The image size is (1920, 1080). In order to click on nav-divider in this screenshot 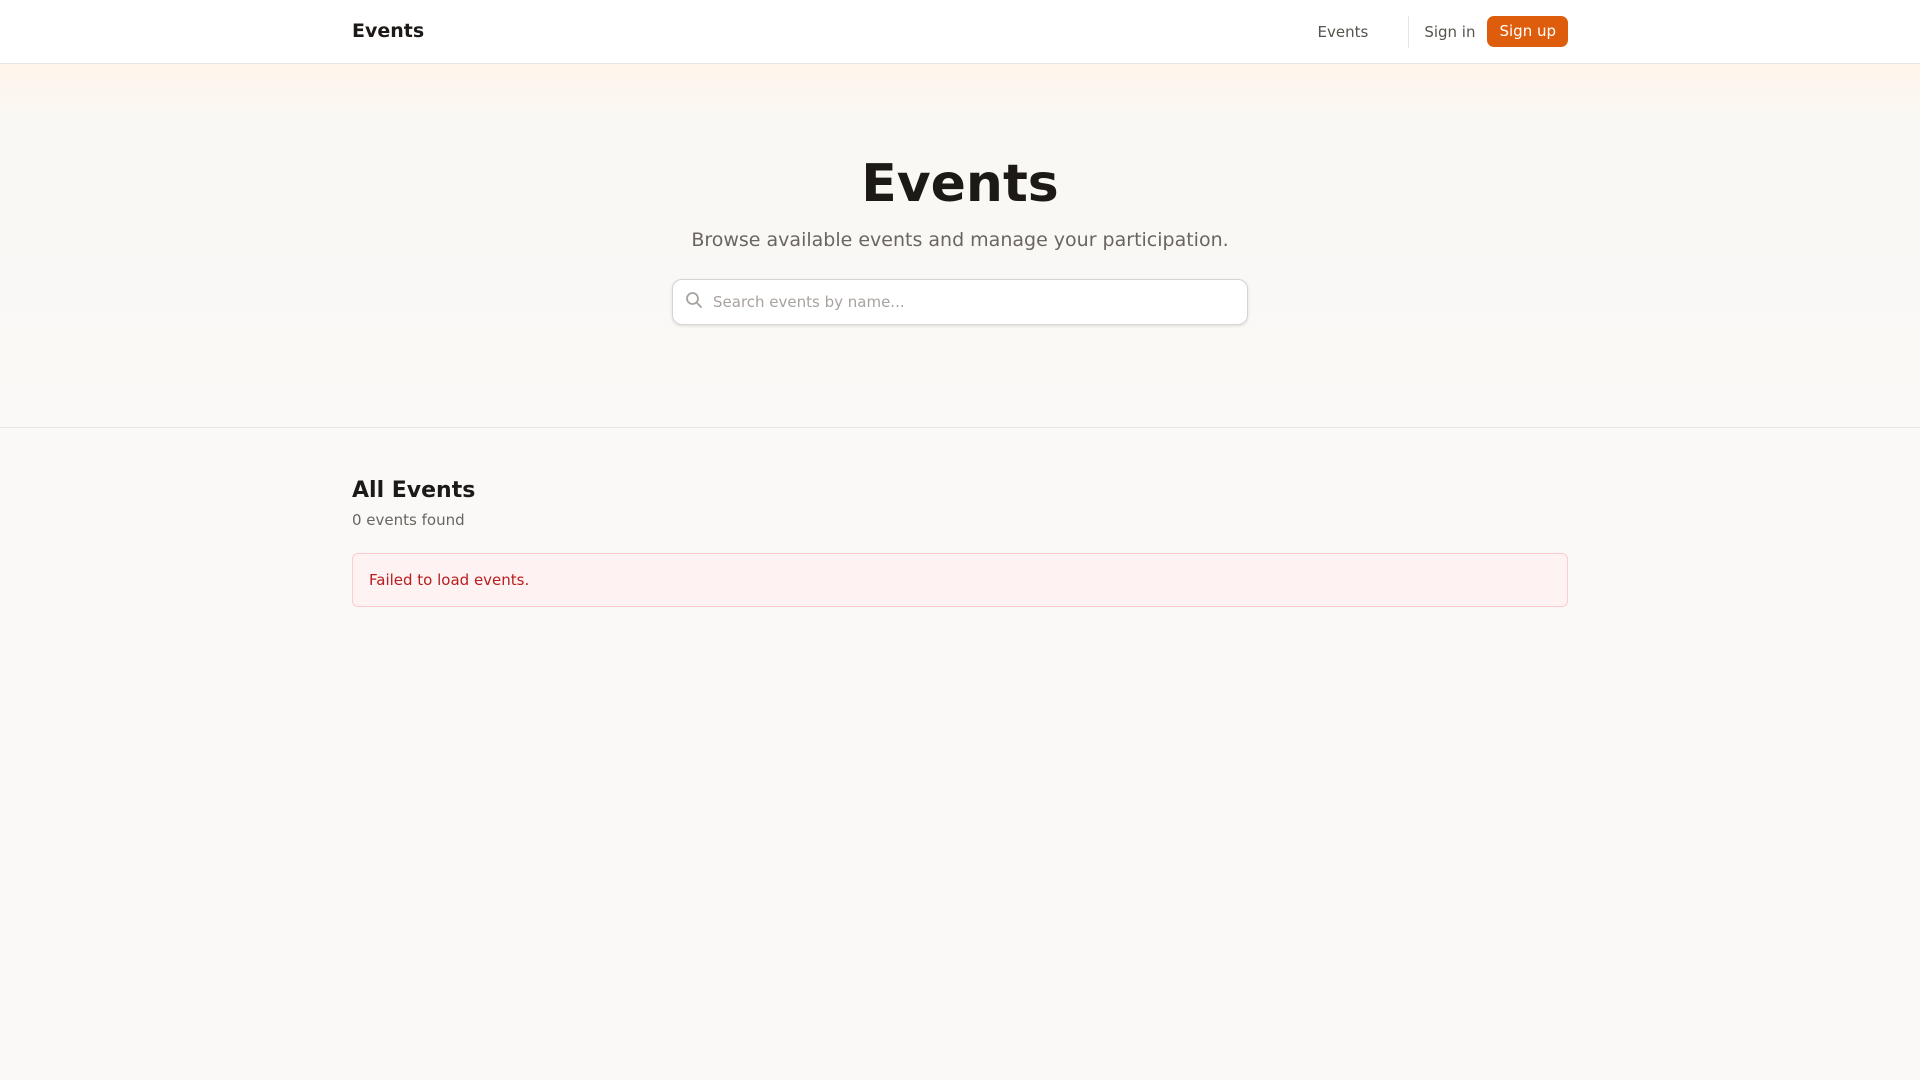, I will do `click(1409, 31)`.